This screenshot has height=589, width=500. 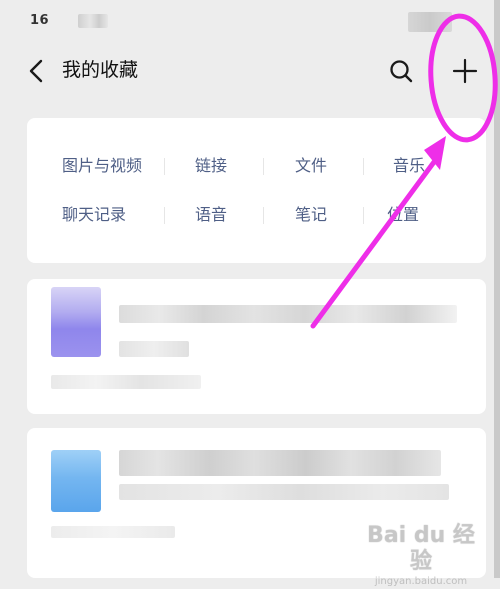 I want to click on category-music: 音乐, so click(x=409, y=166).